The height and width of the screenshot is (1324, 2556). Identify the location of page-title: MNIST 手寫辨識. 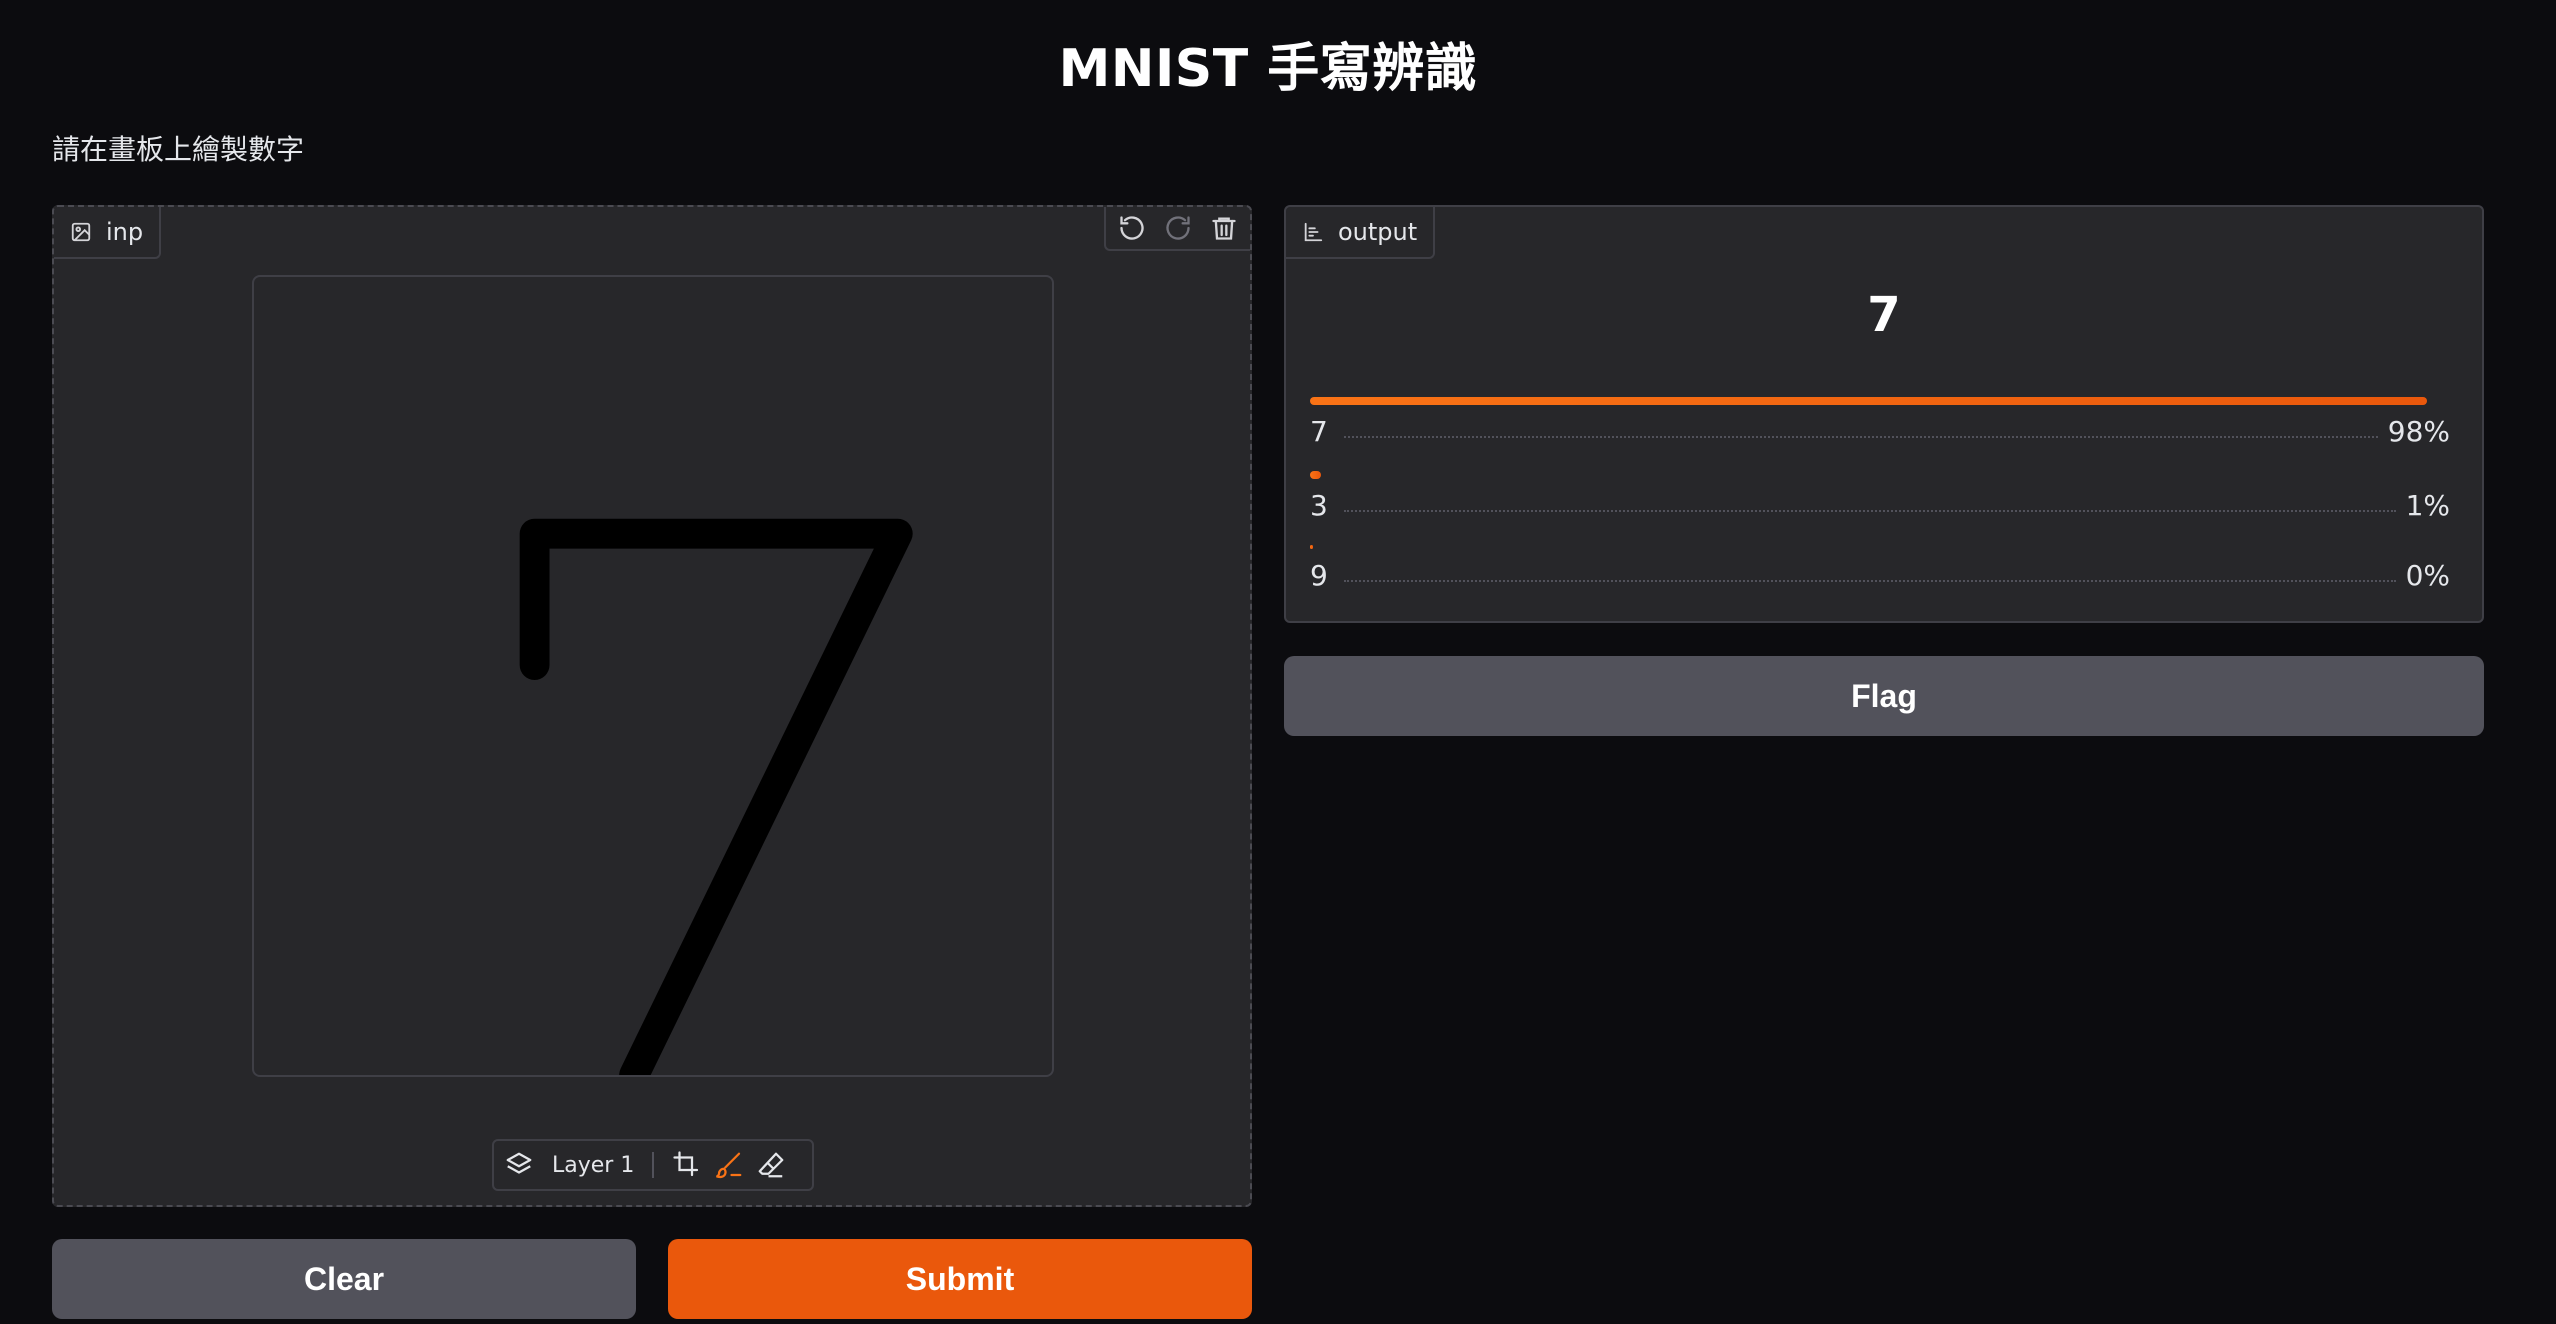
(1268, 69).